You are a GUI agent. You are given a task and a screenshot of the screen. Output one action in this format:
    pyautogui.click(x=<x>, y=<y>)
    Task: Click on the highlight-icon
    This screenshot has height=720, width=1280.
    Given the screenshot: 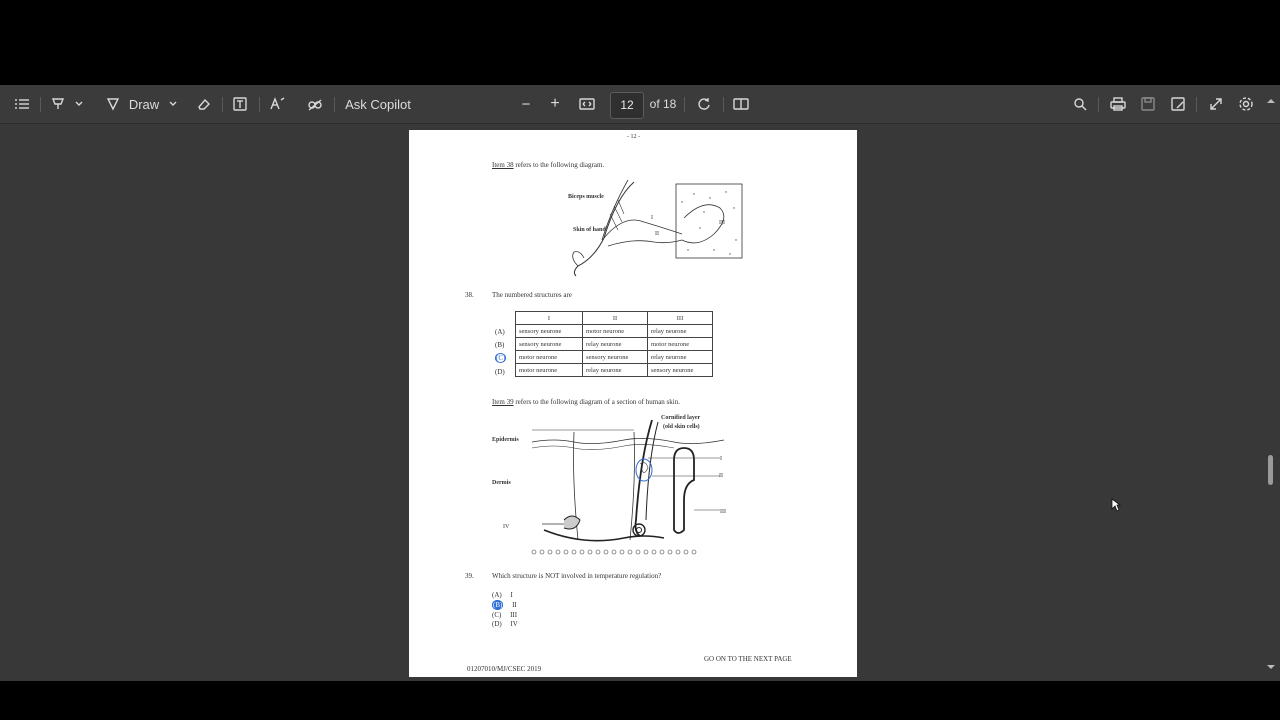 What is the action you would take?
    pyautogui.click(x=58, y=104)
    